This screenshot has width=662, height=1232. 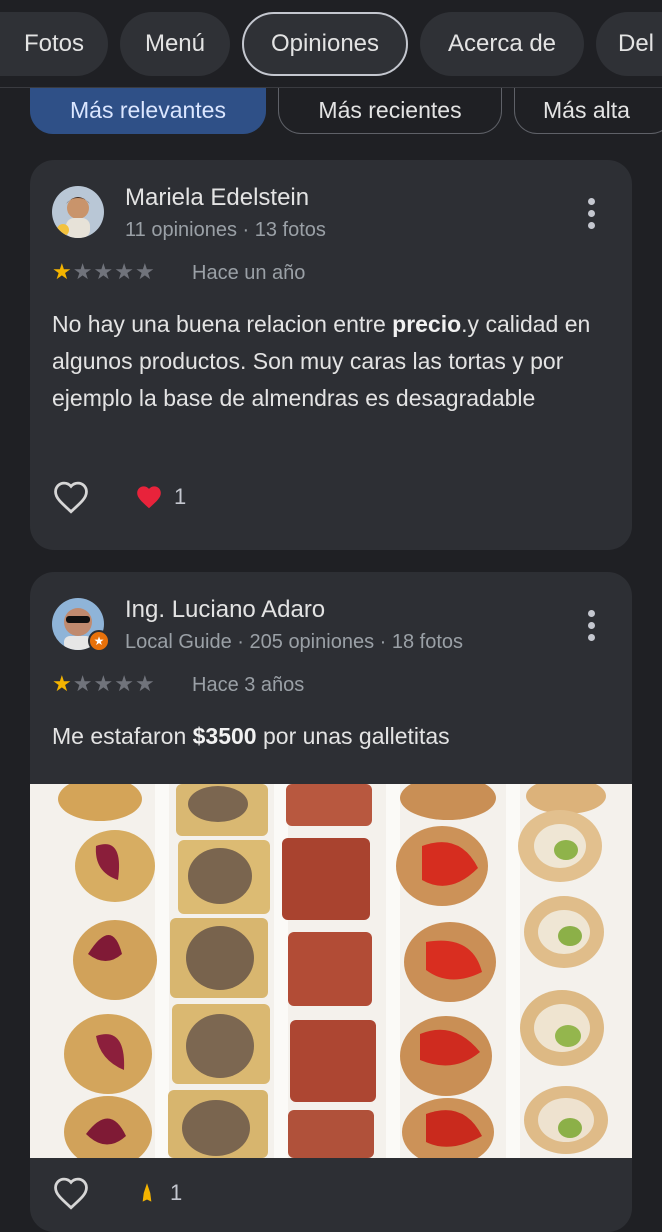 What do you see at coordinates (225, 230) in the screenshot?
I see `reviewer-meta: 11 opiniones · 13 fotos` at bounding box center [225, 230].